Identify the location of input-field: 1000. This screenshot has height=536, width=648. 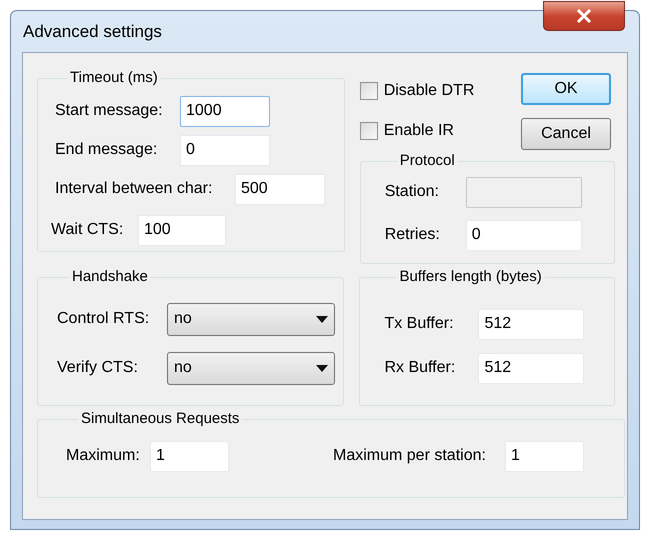
(225, 111).